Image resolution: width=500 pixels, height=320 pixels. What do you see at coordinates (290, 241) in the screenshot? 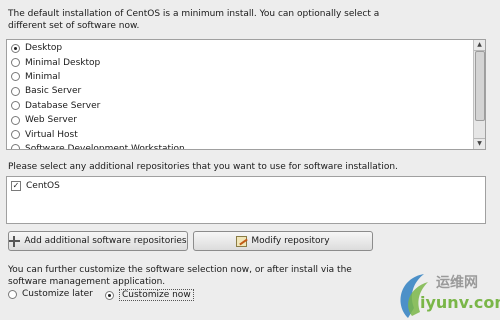
I see `modify-repository-label: Modify repository` at bounding box center [290, 241].